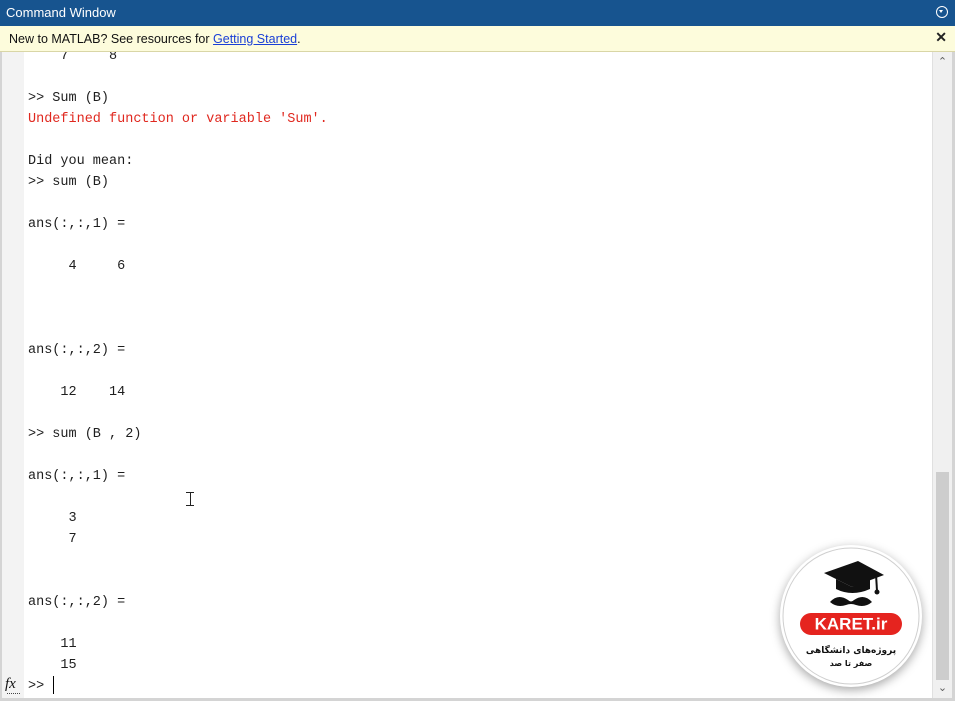  I want to click on logo-tagline-1: پروژه‌های دانشگاهی, so click(851, 650).